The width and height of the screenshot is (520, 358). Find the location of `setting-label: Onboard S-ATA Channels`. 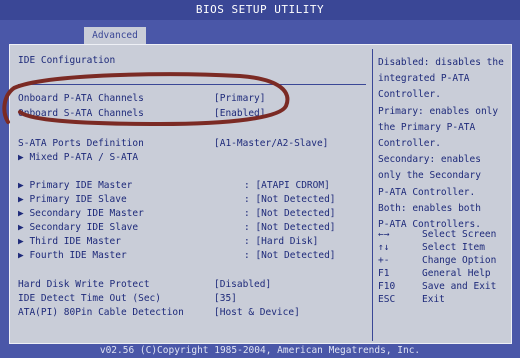

setting-label: Onboard S-ATA Channels is located at coordinates (81, 113).